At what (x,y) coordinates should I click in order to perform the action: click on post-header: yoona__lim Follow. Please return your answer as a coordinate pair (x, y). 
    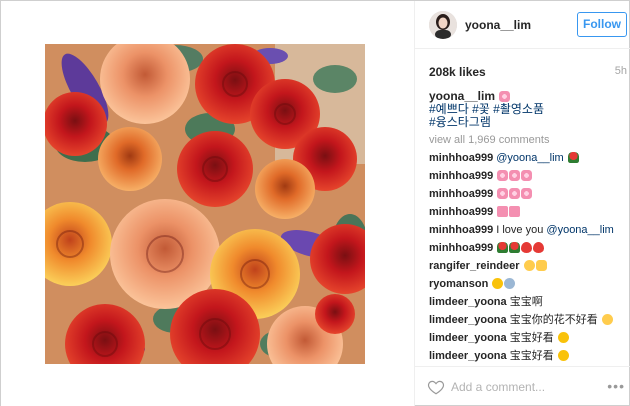
    Looking at the image, I should click on (522, 25).